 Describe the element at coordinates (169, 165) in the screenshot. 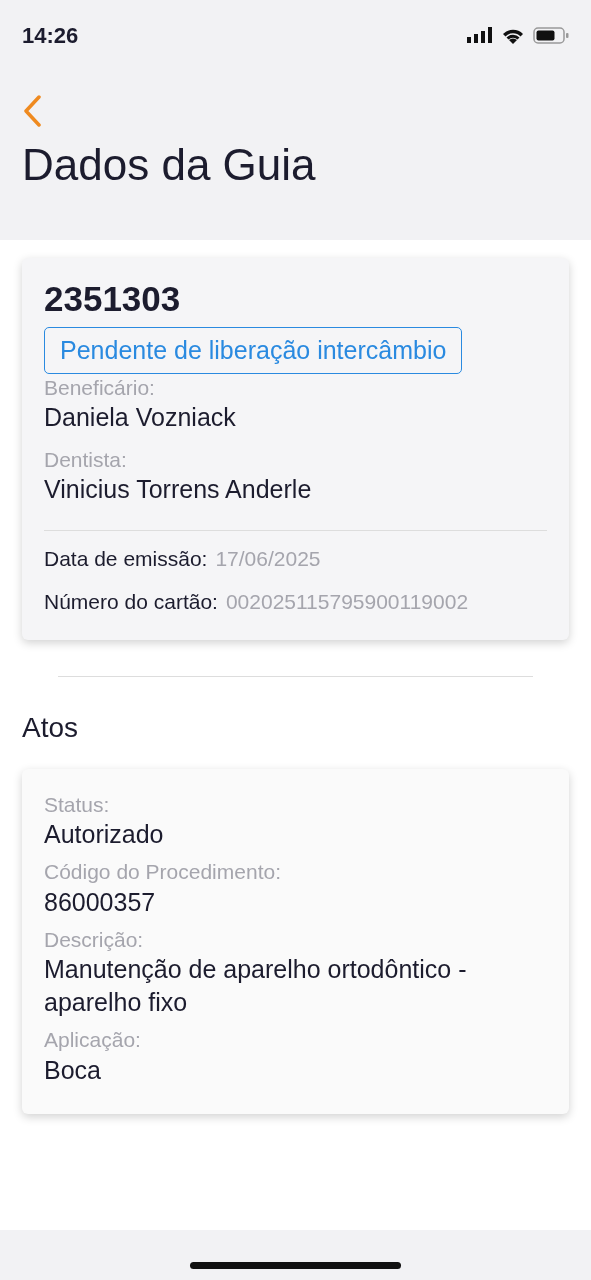

I see `page-title: Dados da Guia` at that location.